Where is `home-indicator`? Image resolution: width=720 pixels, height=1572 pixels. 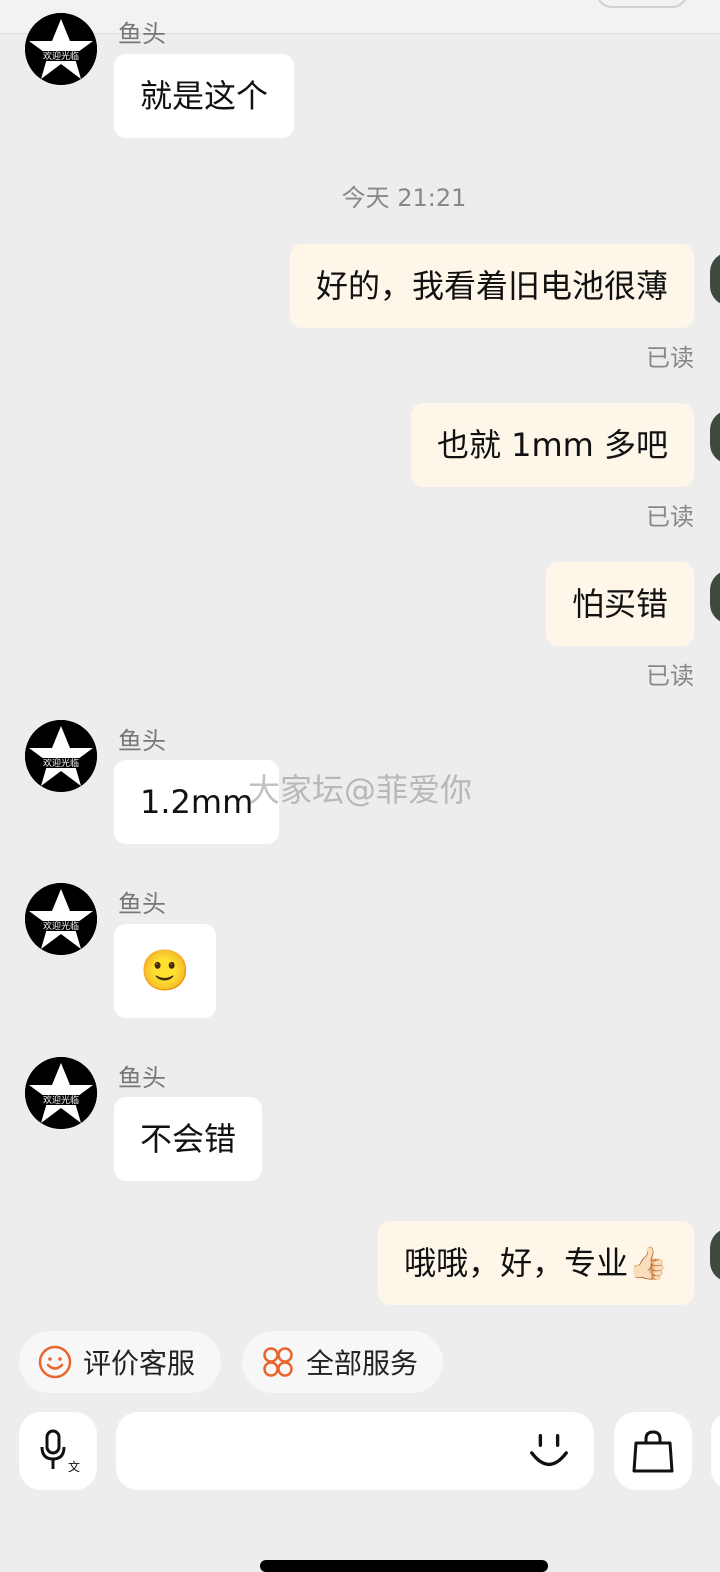 home-indicator is located at coordinates (404, 1566).